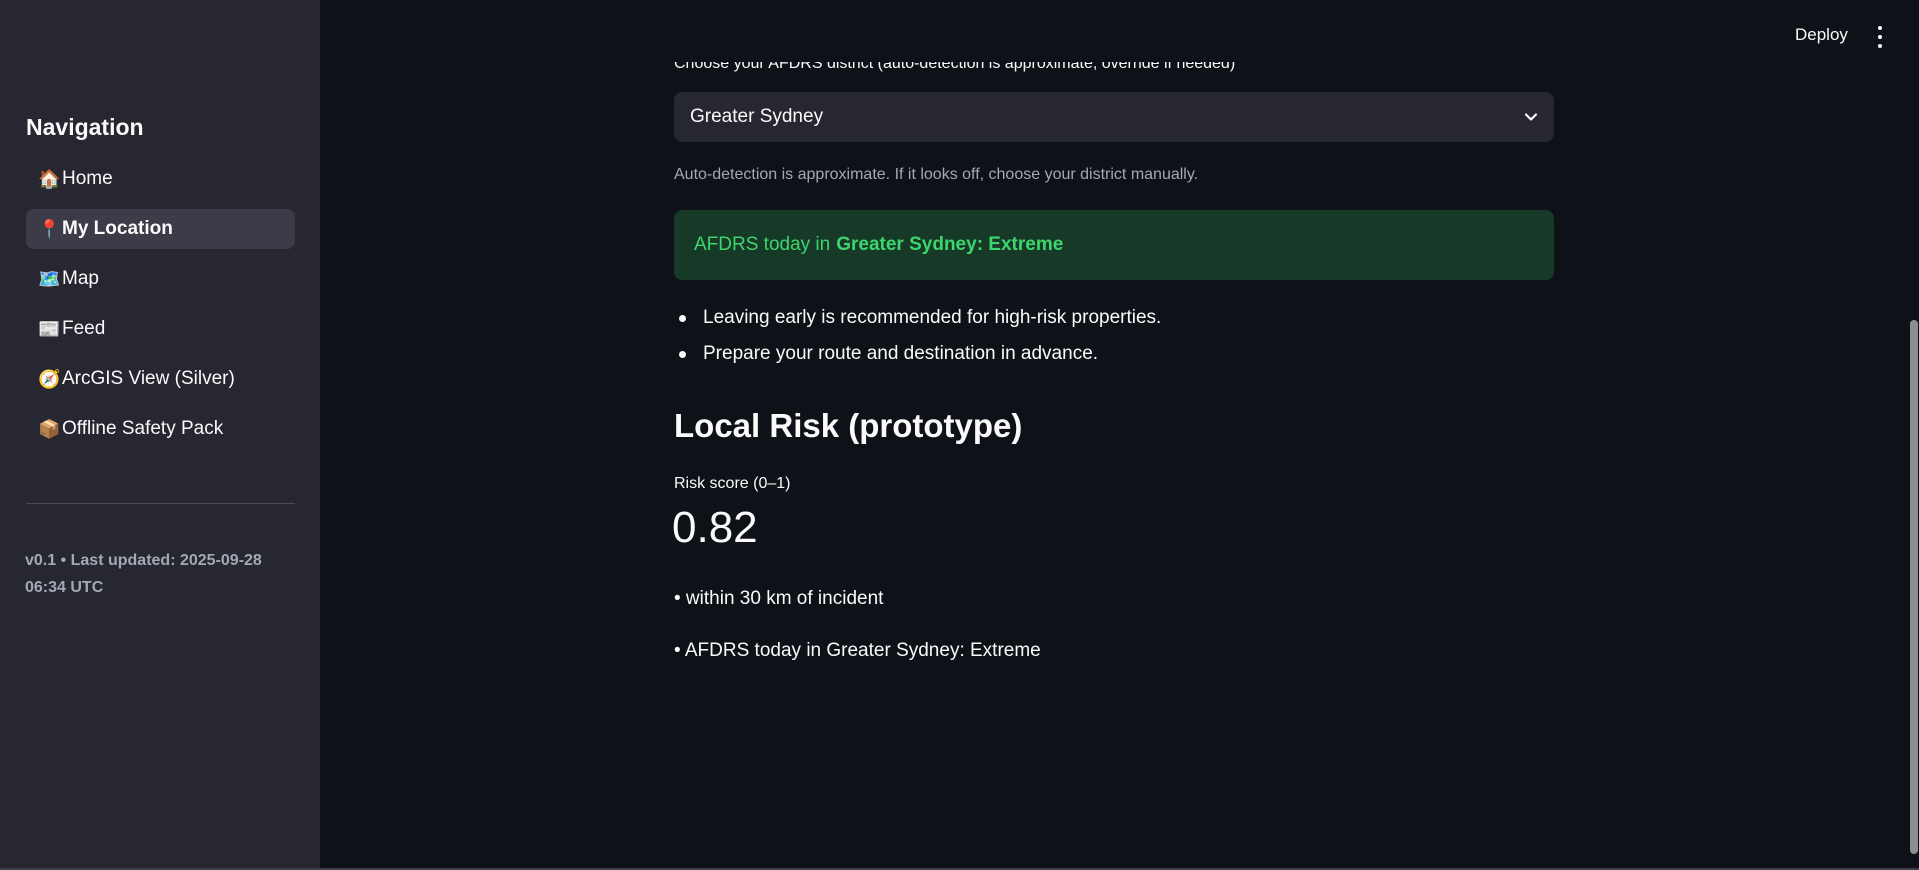 Image resolution: width=1919 pixels, height=870 pixels. What do you see at coordinates (732, 483) in the screenshot?
I see `risk-score-label: Risk score (0–1)` at bounding box center [732, 483].